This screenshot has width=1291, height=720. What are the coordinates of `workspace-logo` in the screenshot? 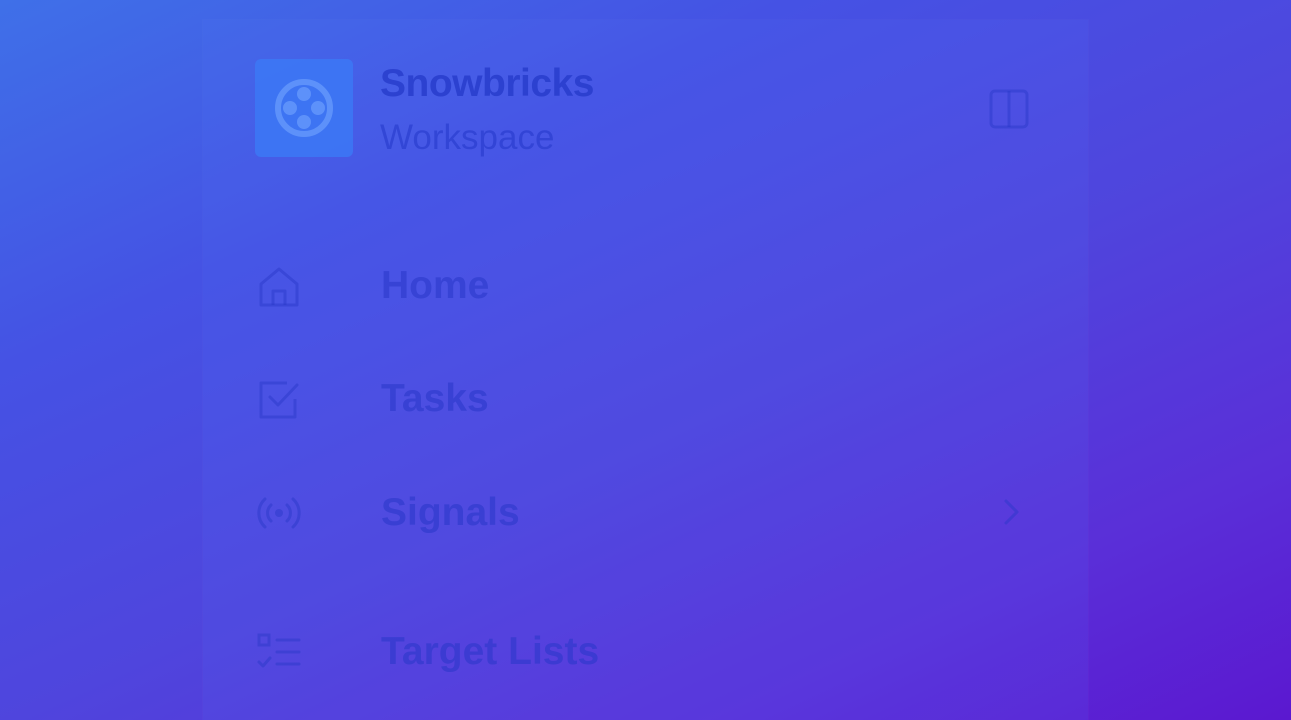 It's located at (304, 108).